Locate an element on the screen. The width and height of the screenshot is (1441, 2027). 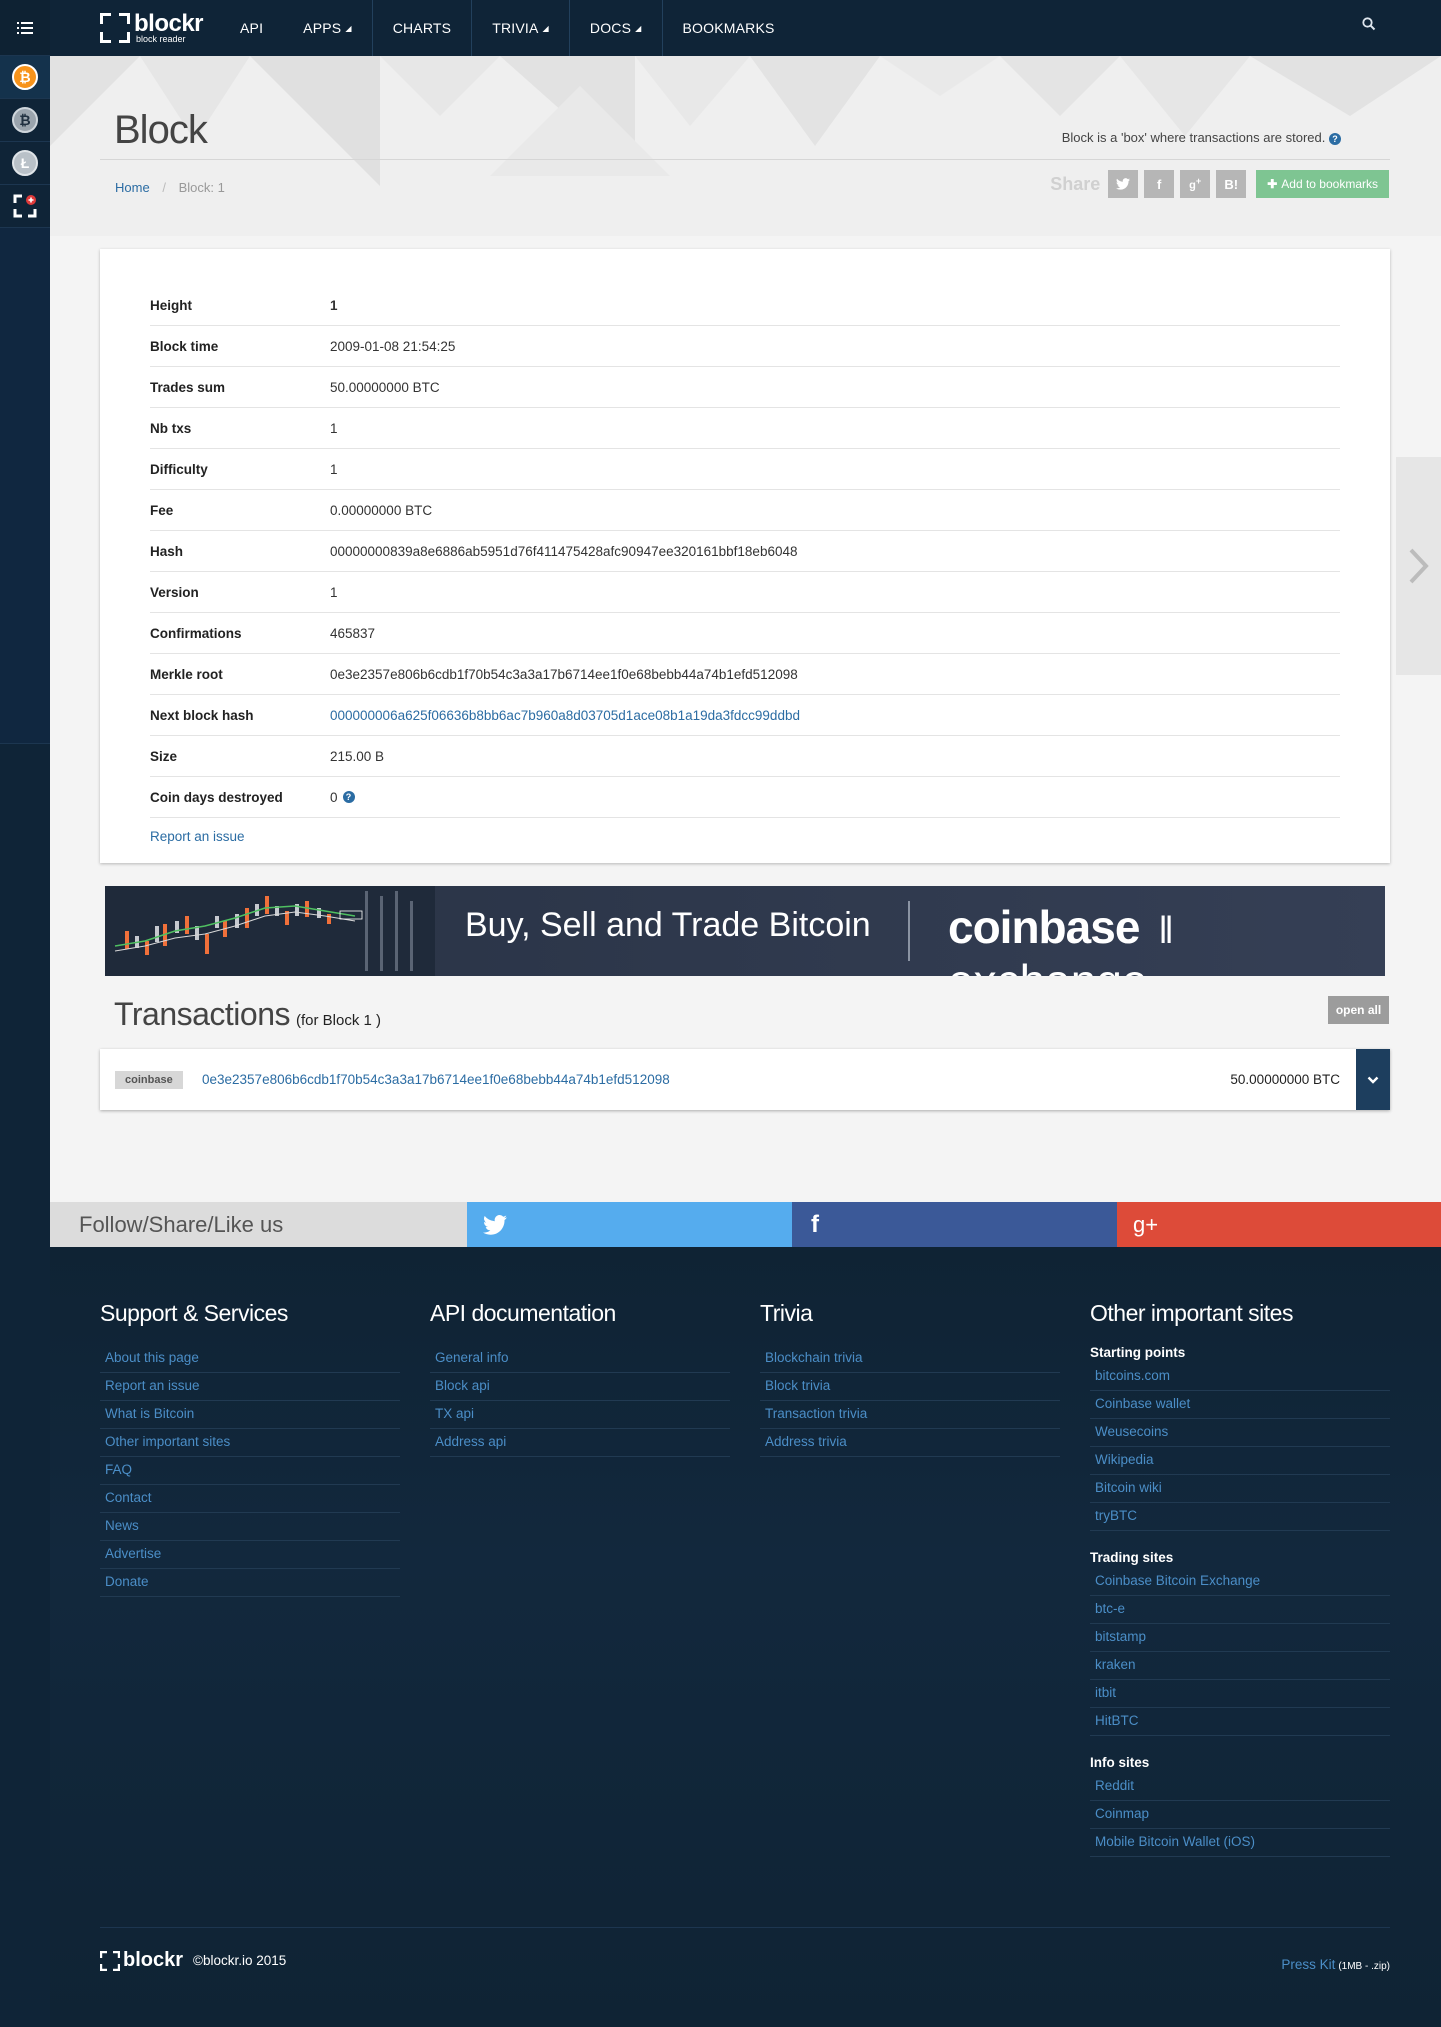
report-issue-link: Report an issue is located at coordinates (197, 836).